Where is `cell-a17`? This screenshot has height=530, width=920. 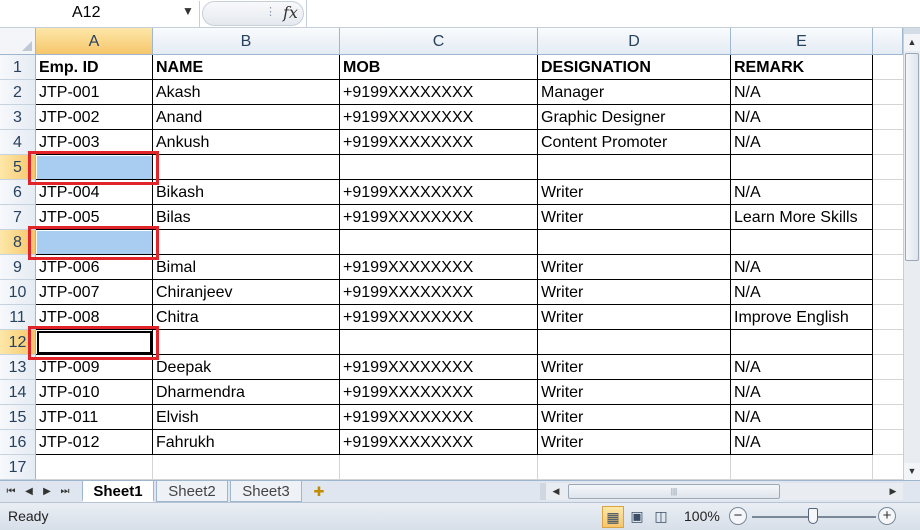
cell-a17 is located at coordinates (94, 467).